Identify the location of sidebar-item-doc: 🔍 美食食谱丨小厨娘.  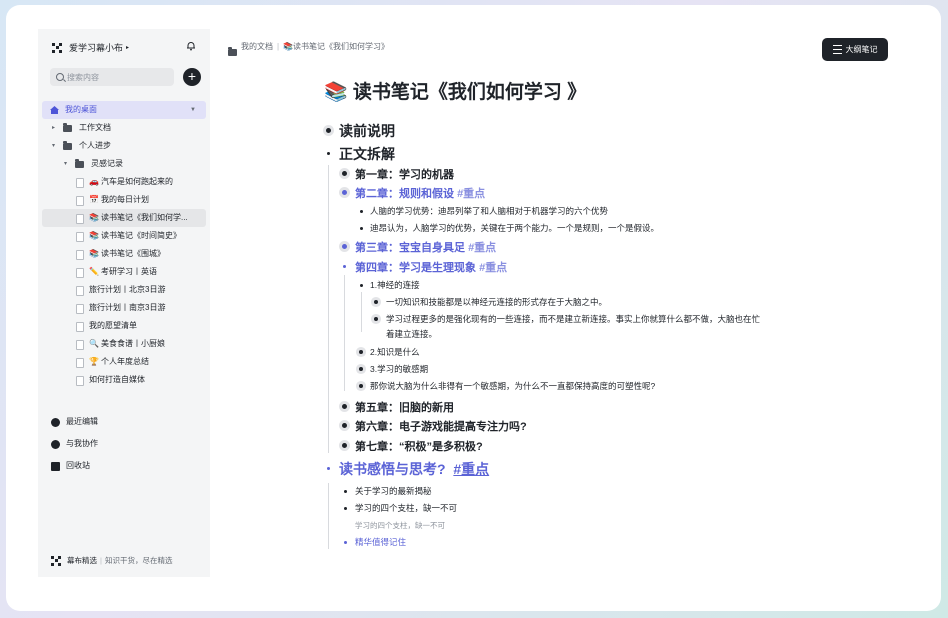
(124, 344).